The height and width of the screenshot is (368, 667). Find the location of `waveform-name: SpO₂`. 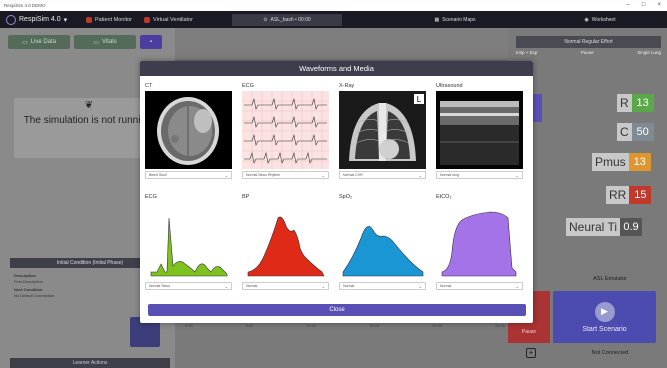

waveform-name: SpO₂ is located at coordinates (346, 197).